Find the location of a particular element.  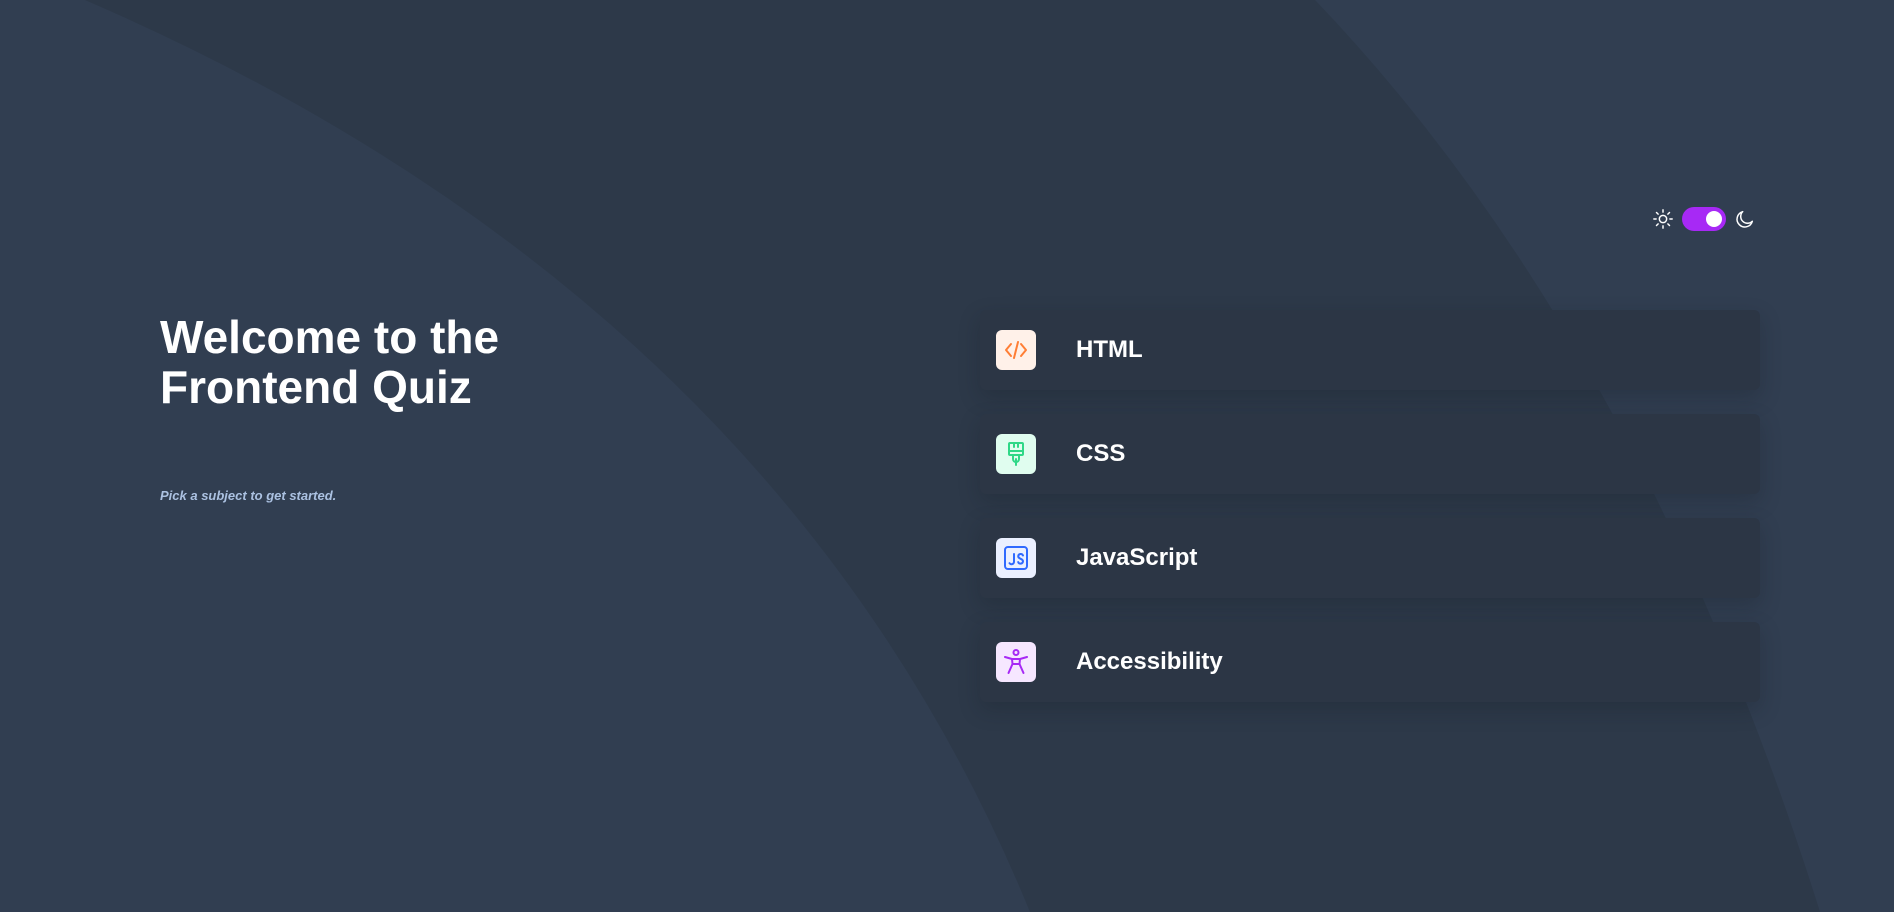

subject-option-javascript: JavaScript is located at coordinates (1370, 558).